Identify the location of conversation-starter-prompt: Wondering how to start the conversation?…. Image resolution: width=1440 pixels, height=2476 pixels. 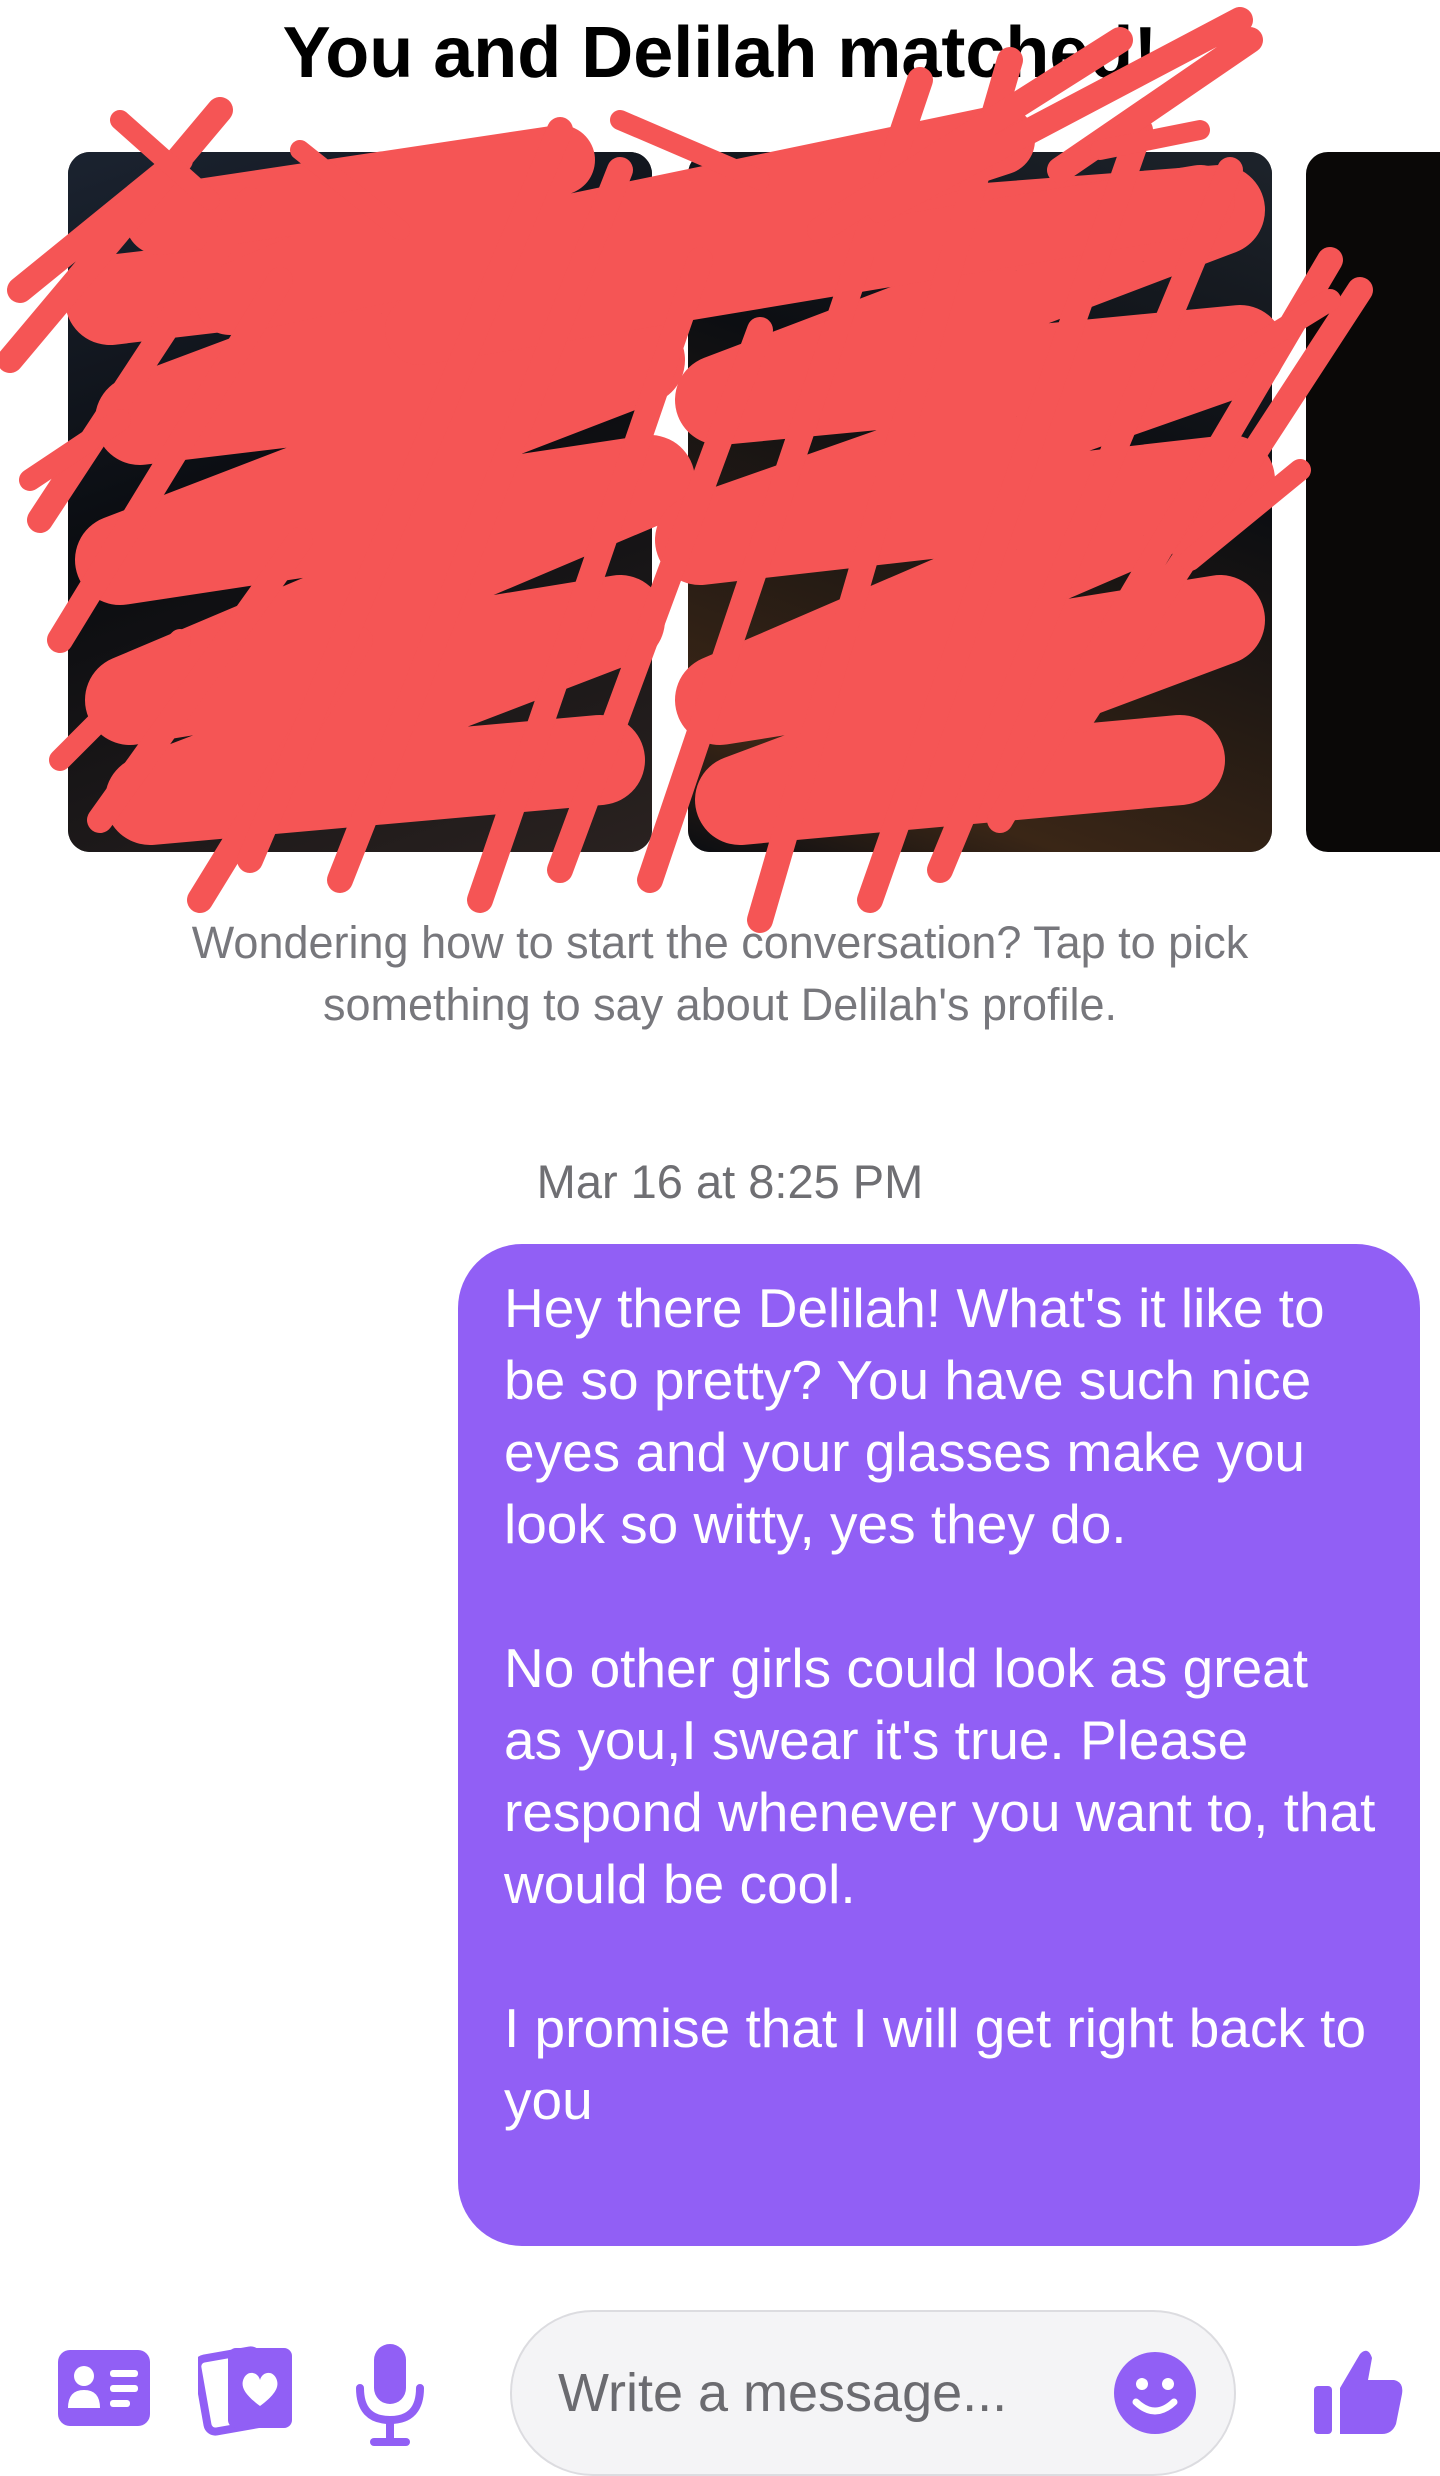
(720, 974).